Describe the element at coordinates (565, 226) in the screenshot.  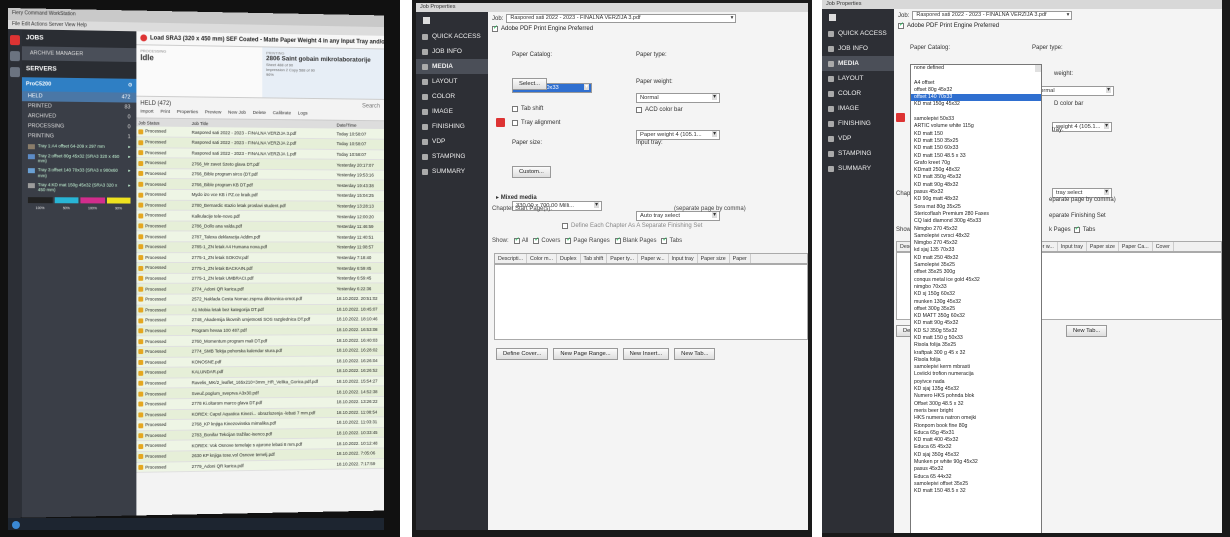
I see `define-each-checkbox` at that location.